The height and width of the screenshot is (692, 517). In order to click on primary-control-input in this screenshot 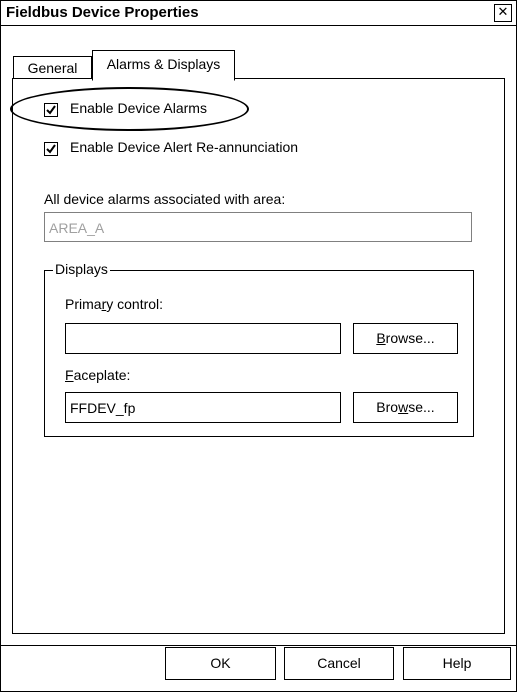, I will do `click(203, 338)`.